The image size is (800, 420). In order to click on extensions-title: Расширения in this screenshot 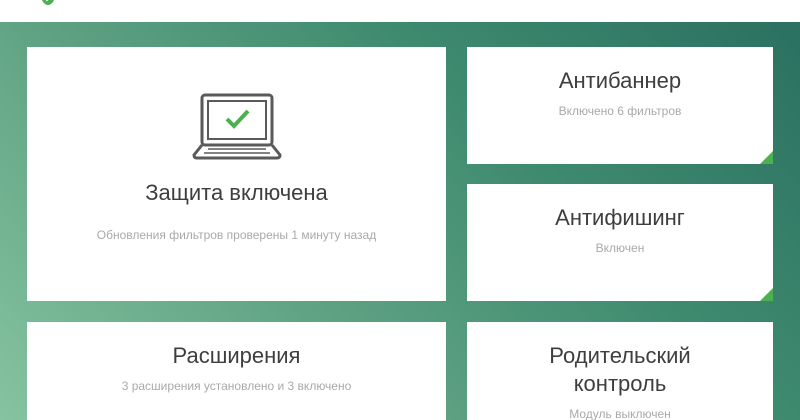, I will do `click(236, 355)`.